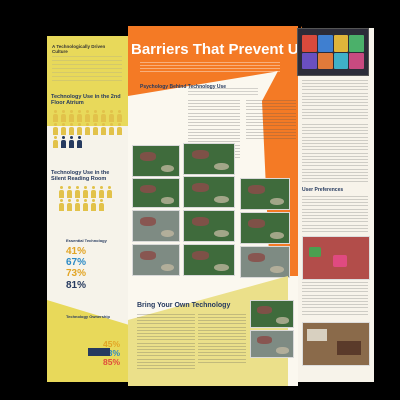  What do you see at coordinates (86, 240) in the screenshot?
I see `essential-label: Essential Technology` at bounding box center [86, 240].